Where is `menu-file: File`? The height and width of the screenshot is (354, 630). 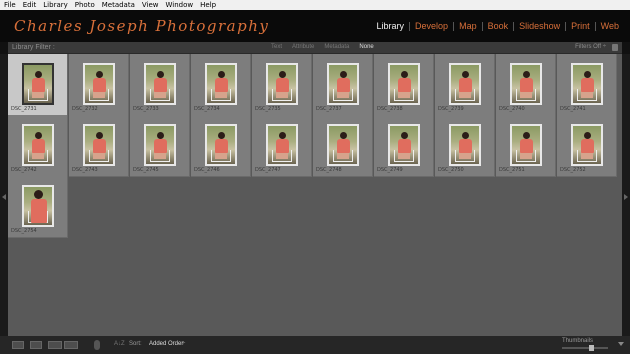 menu-file: File is located at coordinates (10, 5).